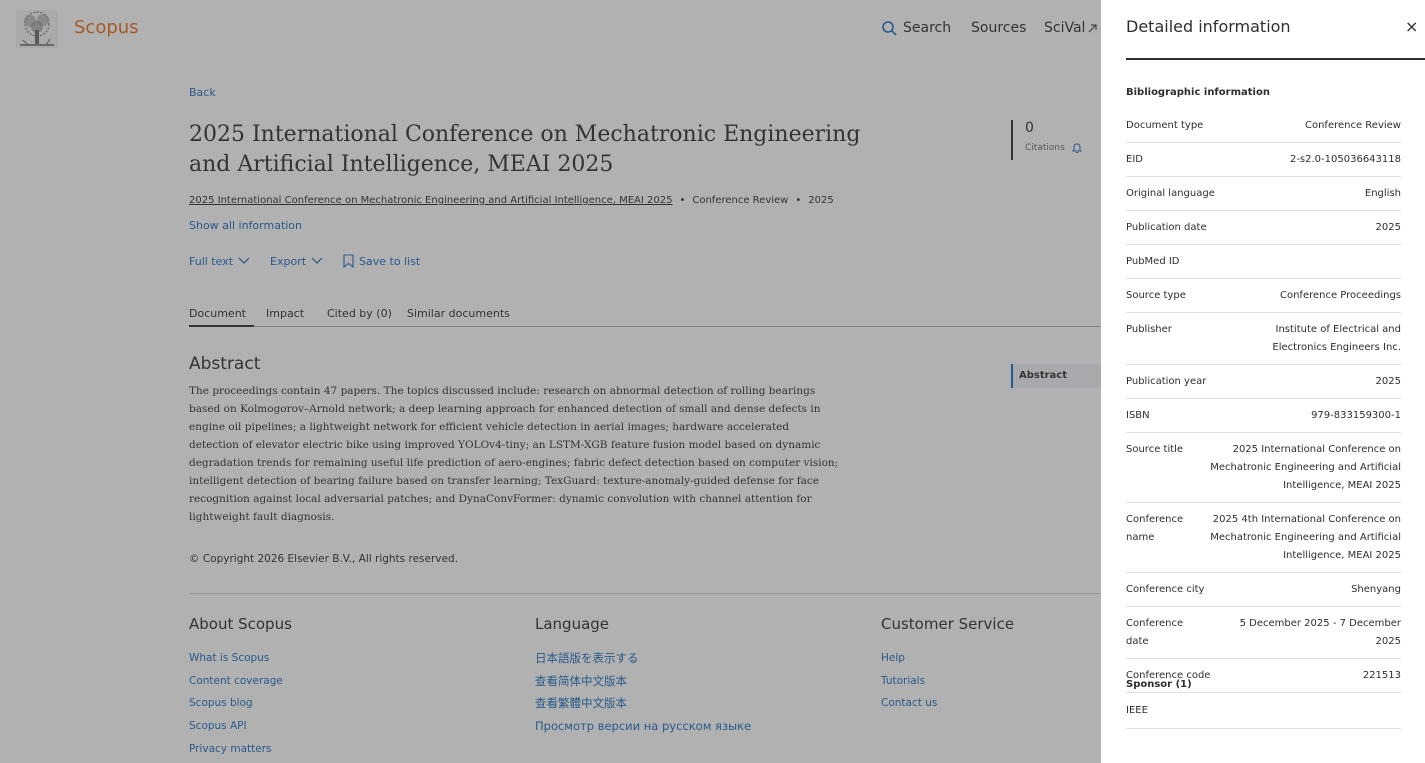 The image size is (1425, 763). What do you see at coordinates (1263, 296) in the screenshot?
I see `info-row-source-type: Source type Conference Proceedings` at bounding box center [1263, 296].